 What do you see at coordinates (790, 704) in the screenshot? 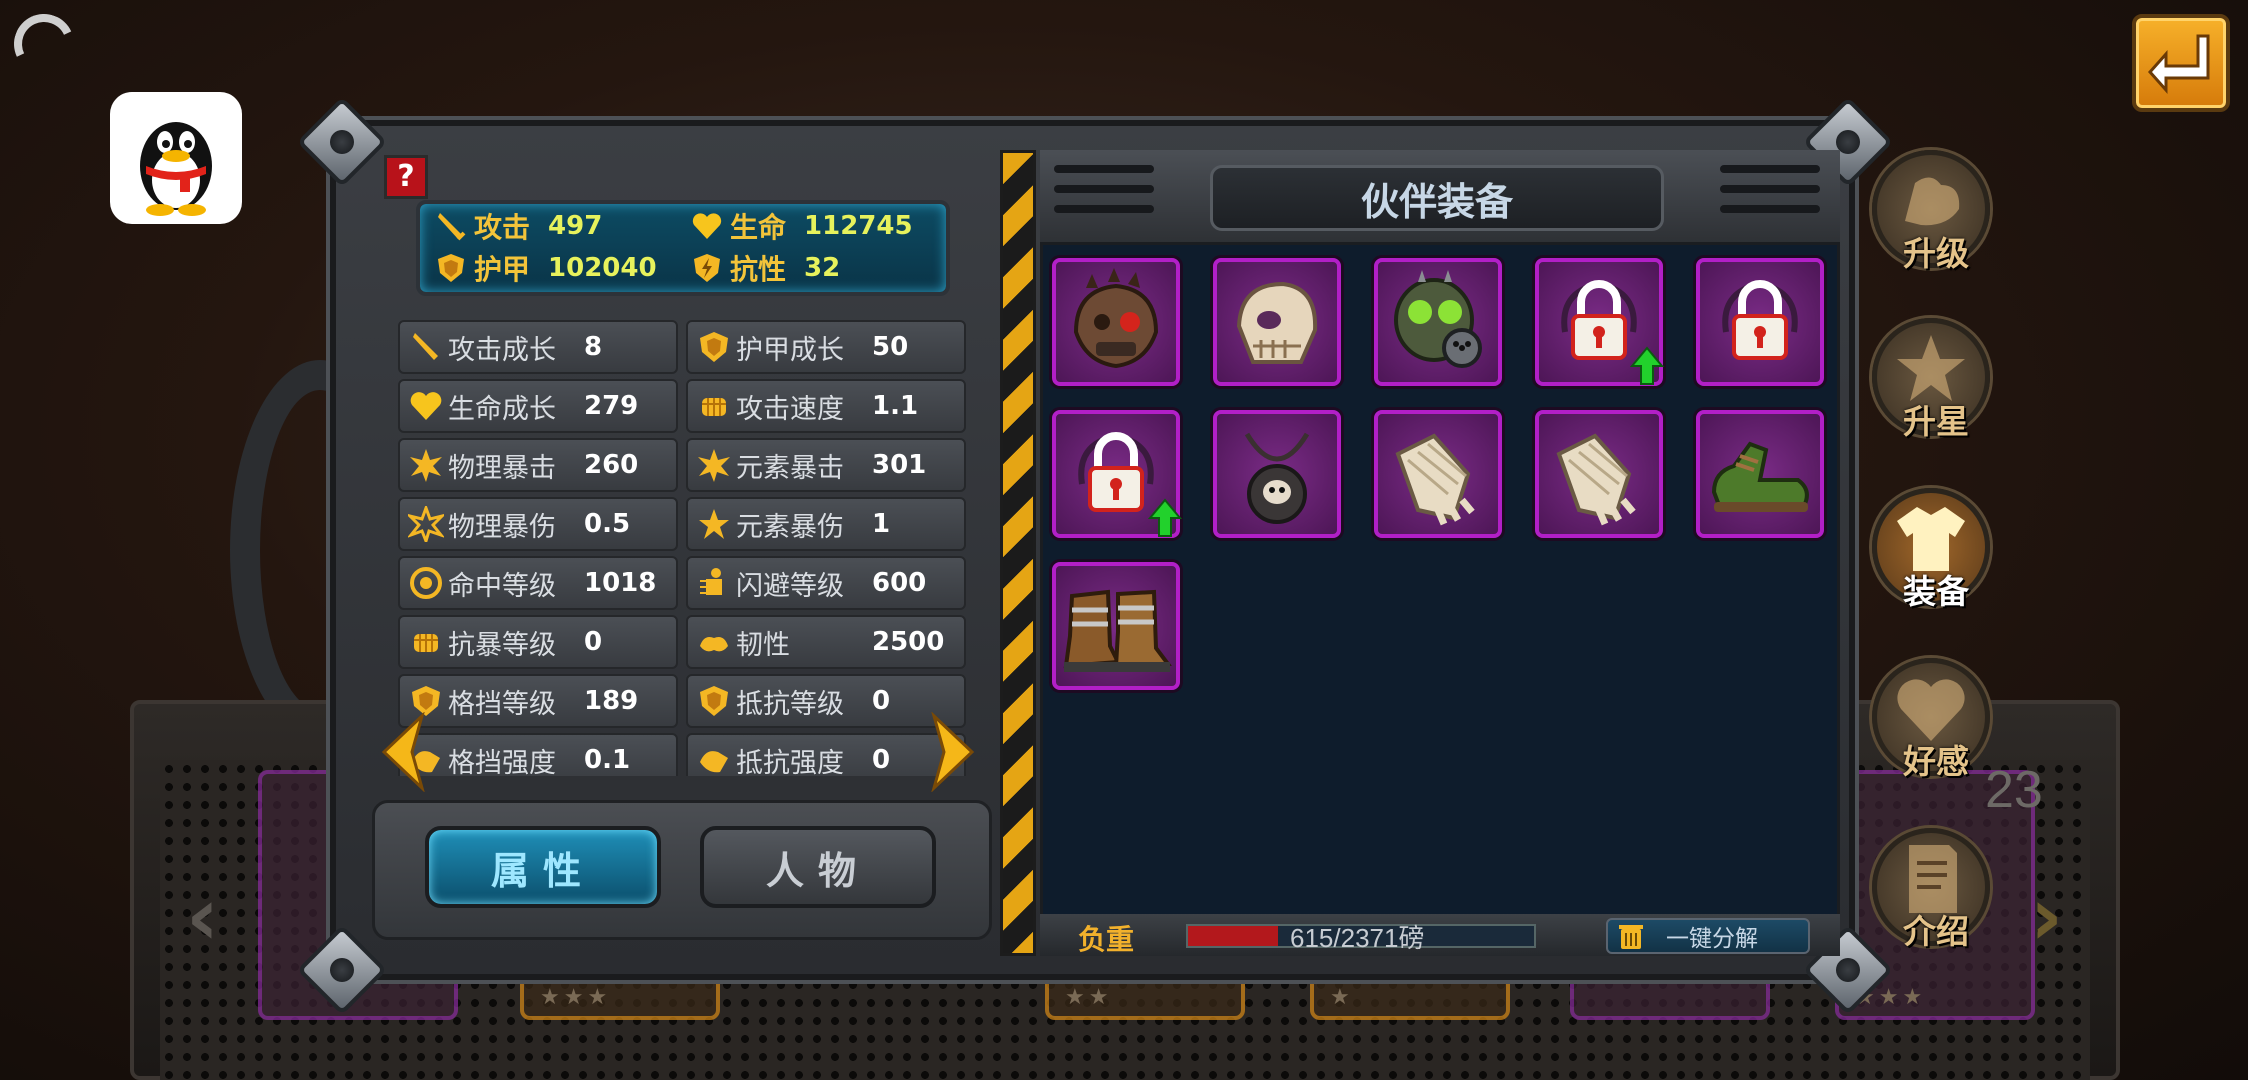
I see `stat-label: 抵抗等级` at bounding box center [790, 704].